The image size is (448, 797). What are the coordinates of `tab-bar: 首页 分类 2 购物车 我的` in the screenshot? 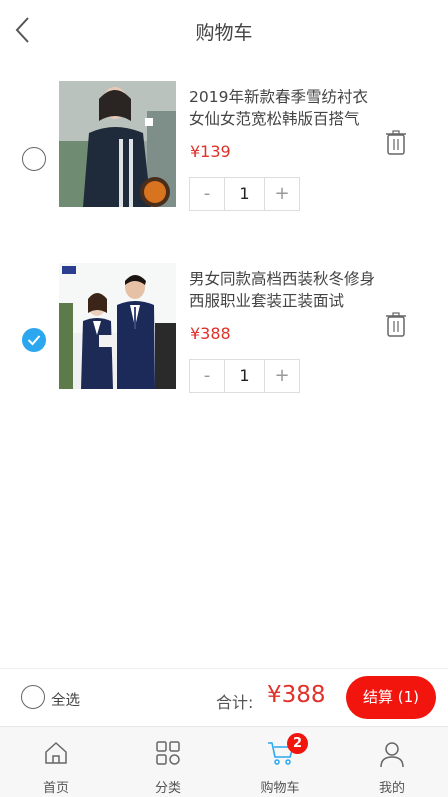 It's located at (224, 761).